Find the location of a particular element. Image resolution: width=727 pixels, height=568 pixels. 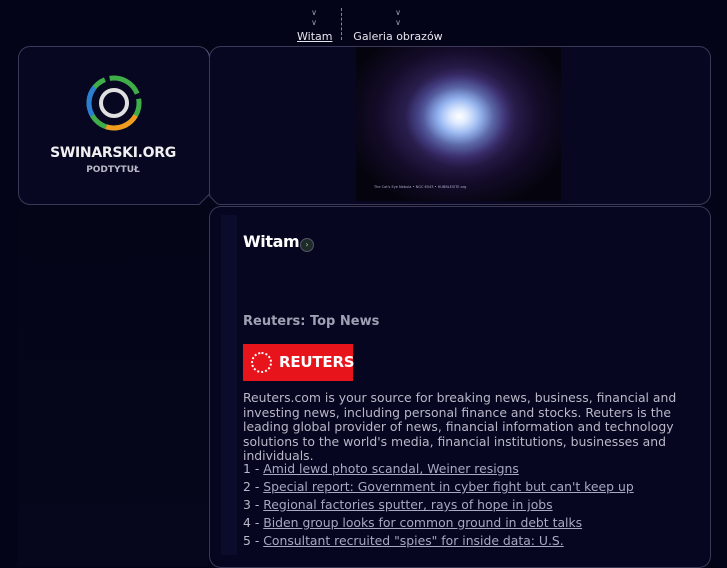

nav-item-label: Witam is located at coordinates (315, 36).